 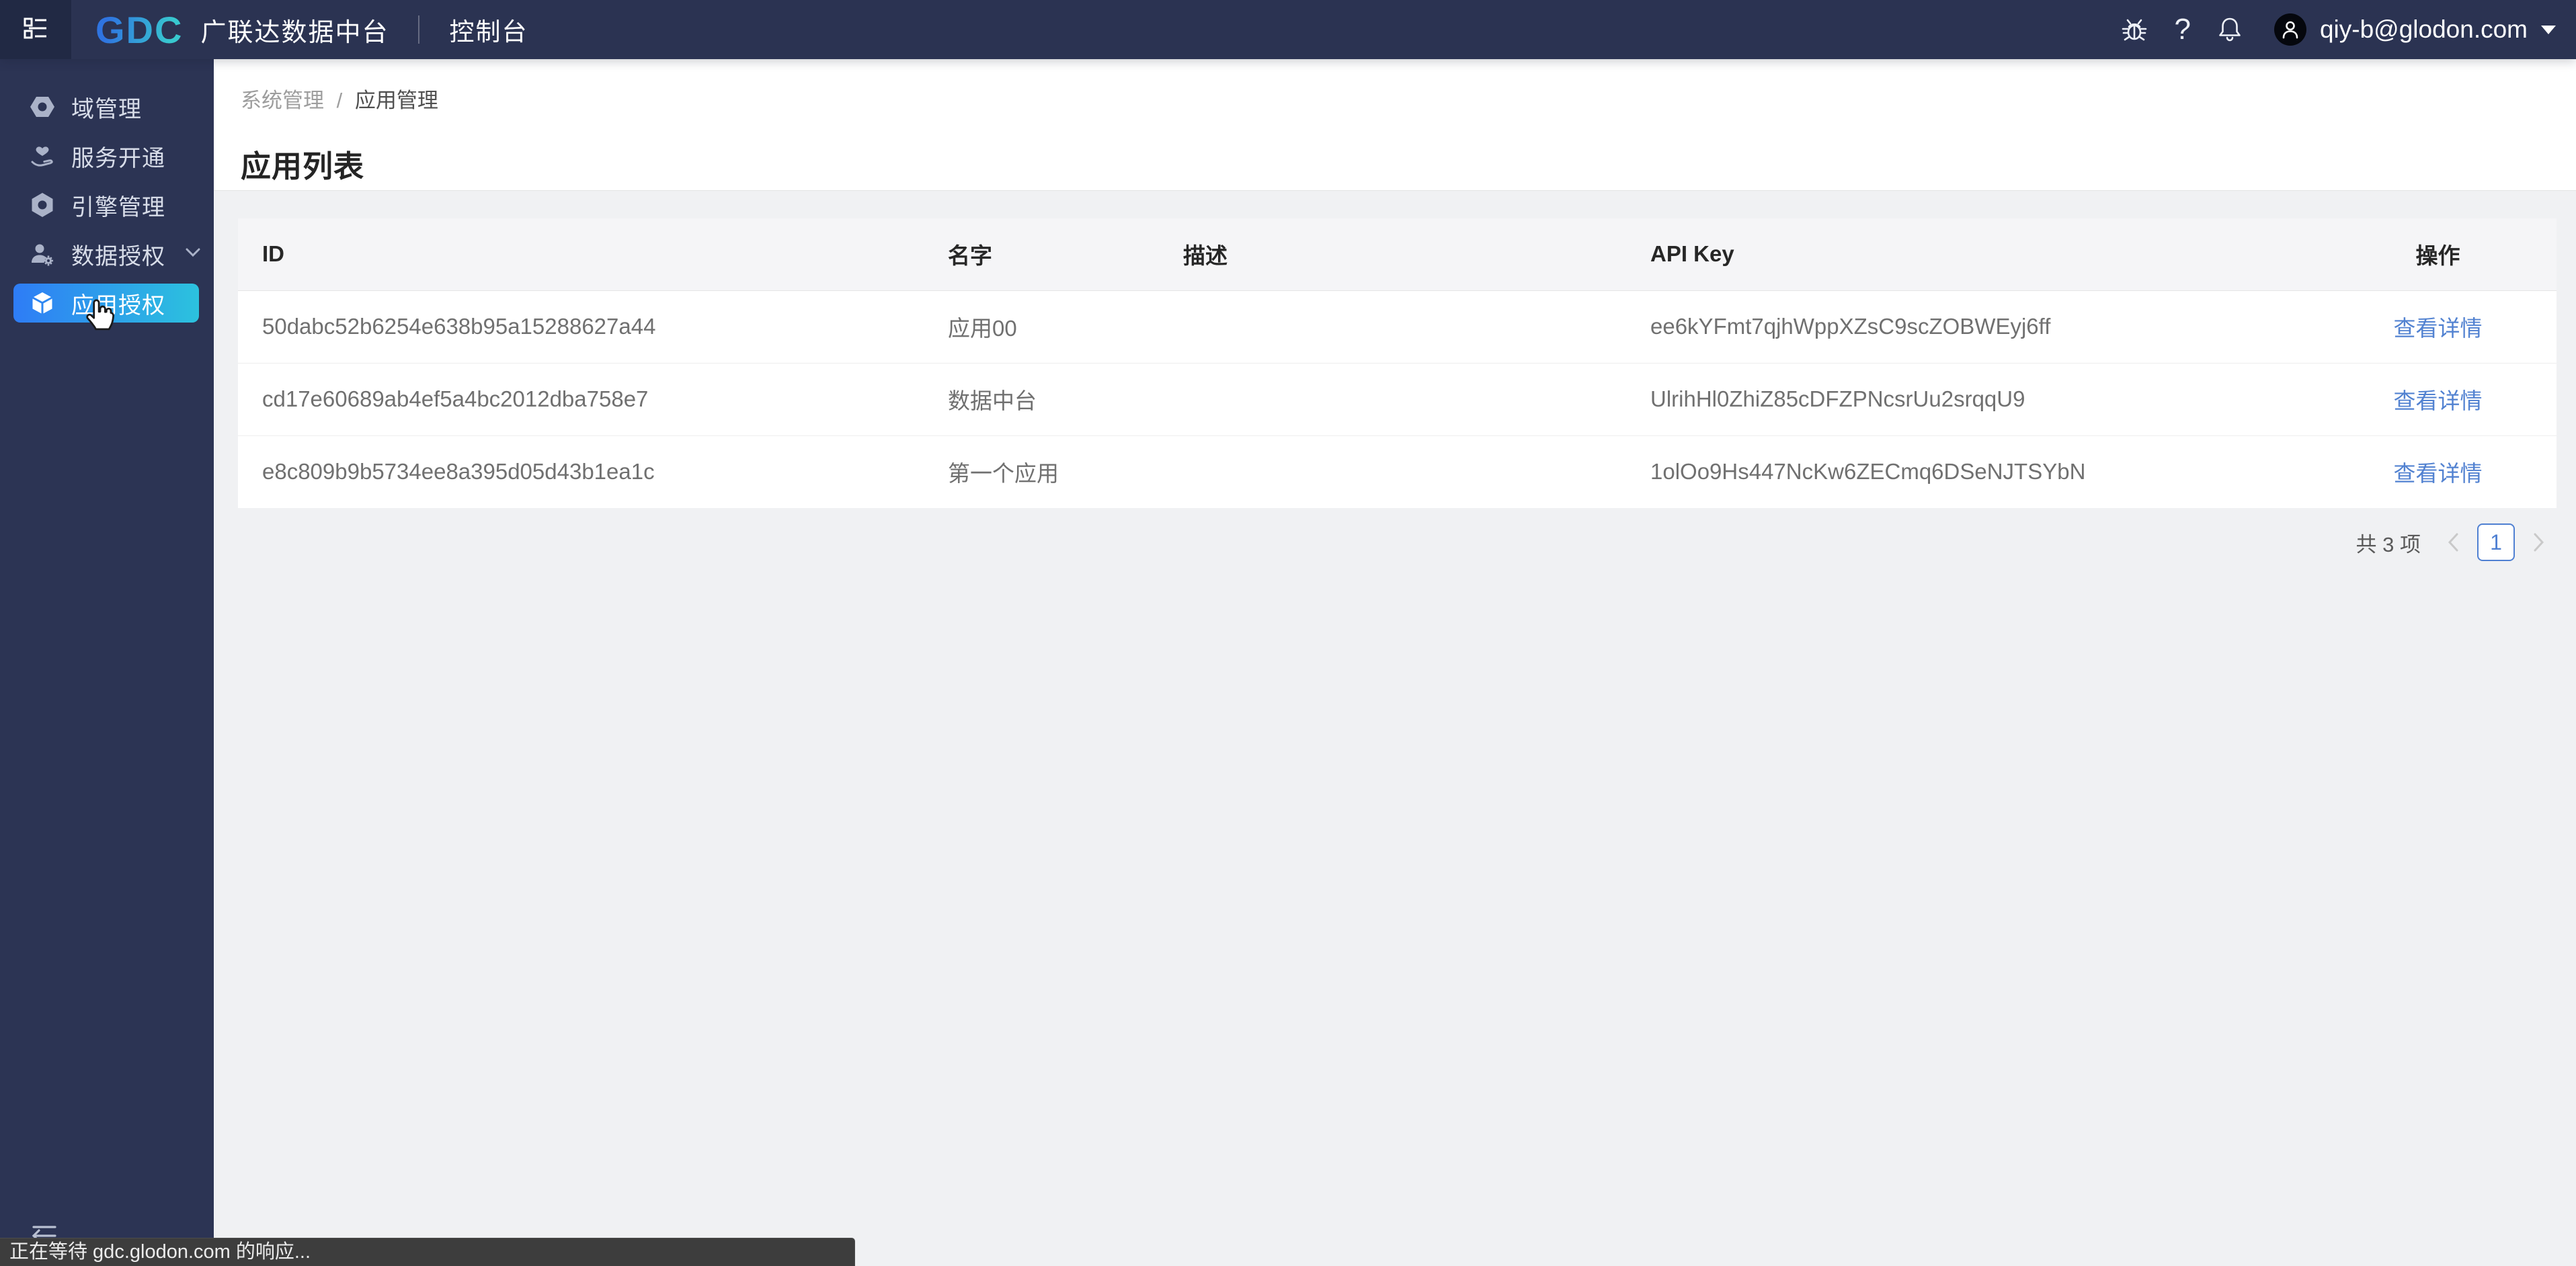 I want to click on total-items-label: 共 3 项, so click(x=2388, y=544).